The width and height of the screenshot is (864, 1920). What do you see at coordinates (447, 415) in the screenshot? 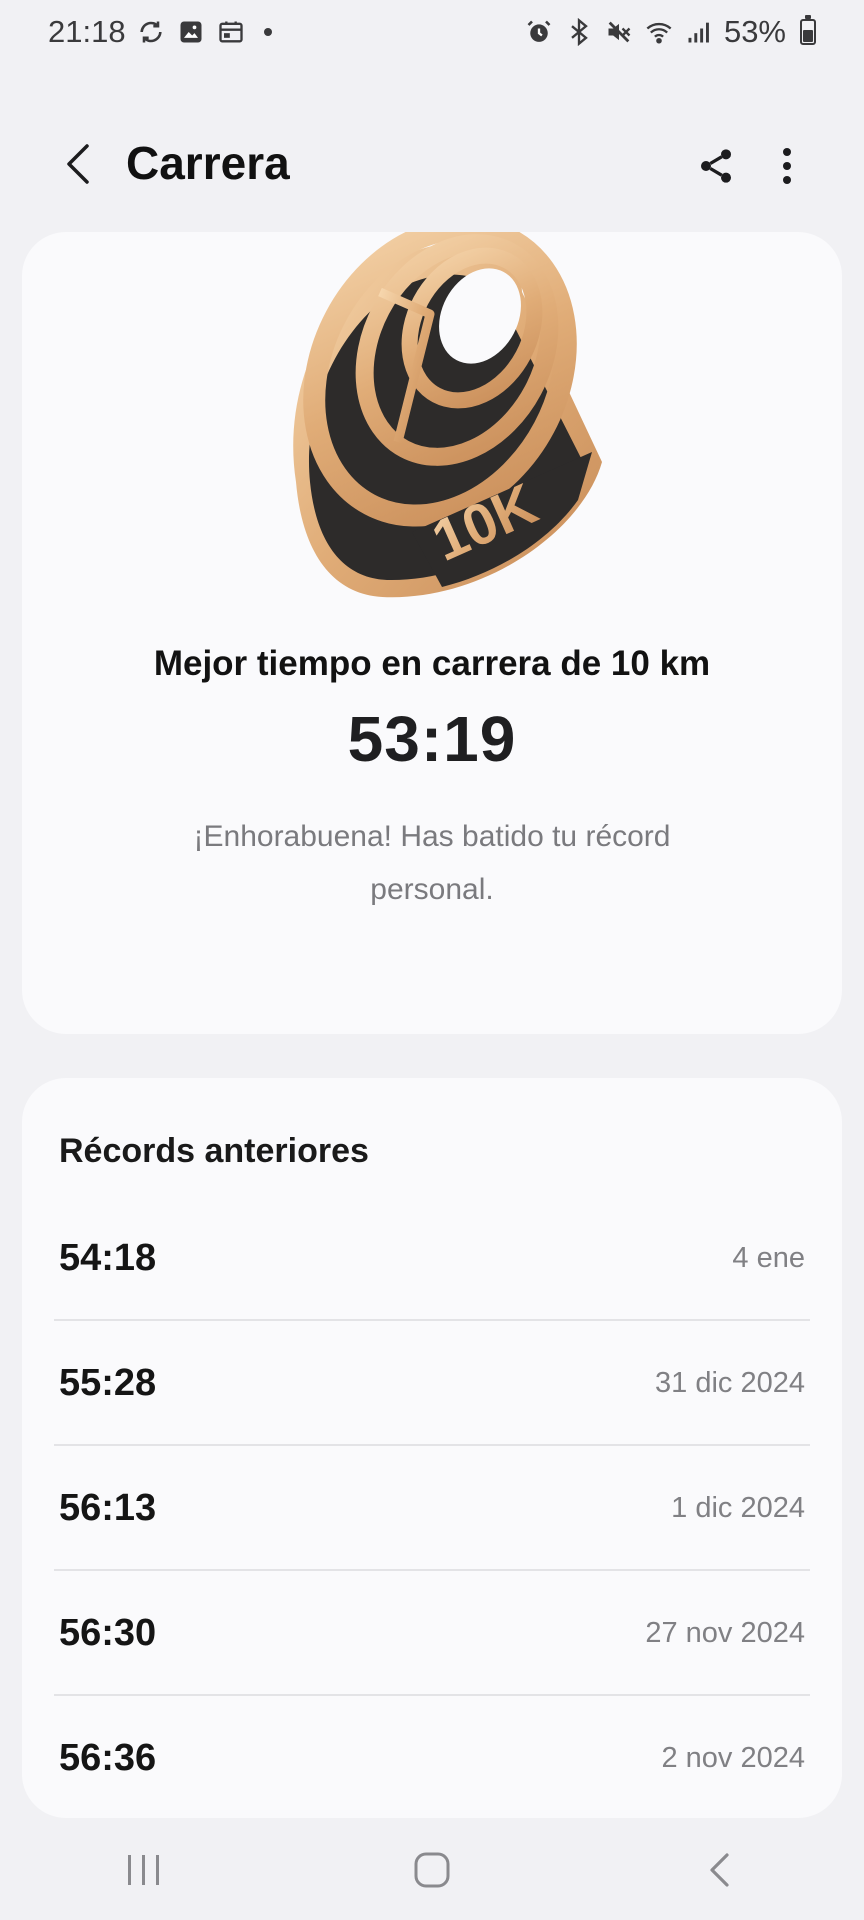
I see `10k-medal-icon: 10K` at bounding box center [447, 415].